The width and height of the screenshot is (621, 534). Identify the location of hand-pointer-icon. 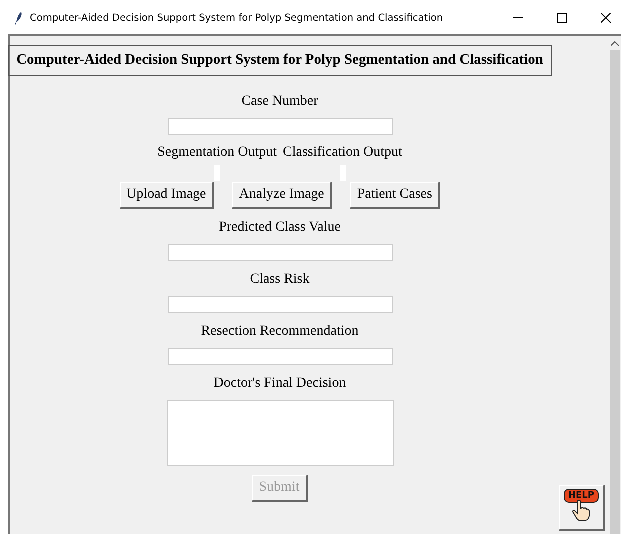
(582, 511).